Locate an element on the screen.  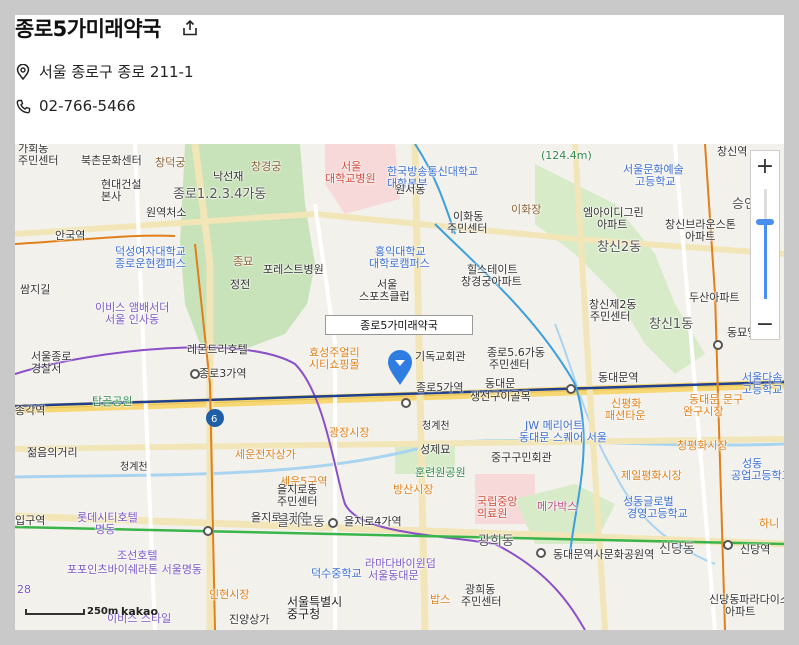
map-label: 낙선재 is located at coordinates (228, 176).